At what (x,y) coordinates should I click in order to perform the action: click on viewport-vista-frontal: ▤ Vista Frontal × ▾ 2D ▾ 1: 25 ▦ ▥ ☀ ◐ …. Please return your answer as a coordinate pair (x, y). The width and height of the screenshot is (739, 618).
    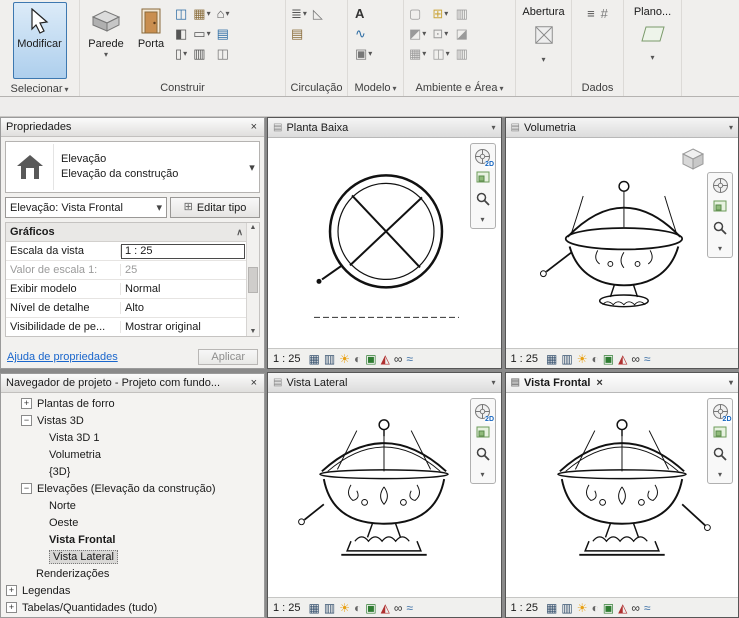
    Looking at the image, I should click on (621, 495).